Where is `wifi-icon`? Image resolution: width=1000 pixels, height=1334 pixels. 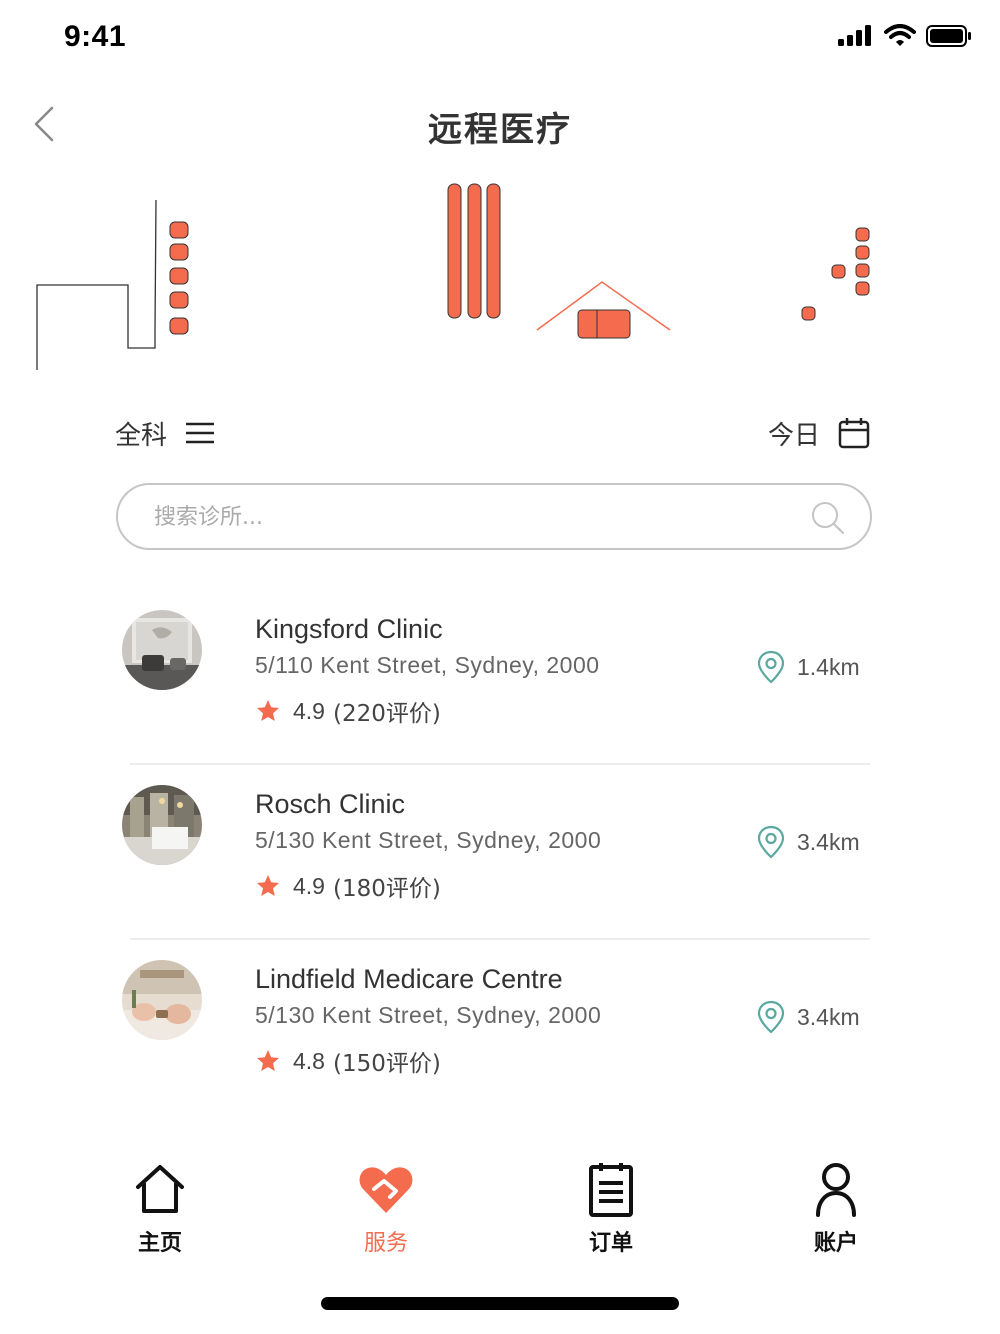 wifi-icon is located at coordinates (900, 35).